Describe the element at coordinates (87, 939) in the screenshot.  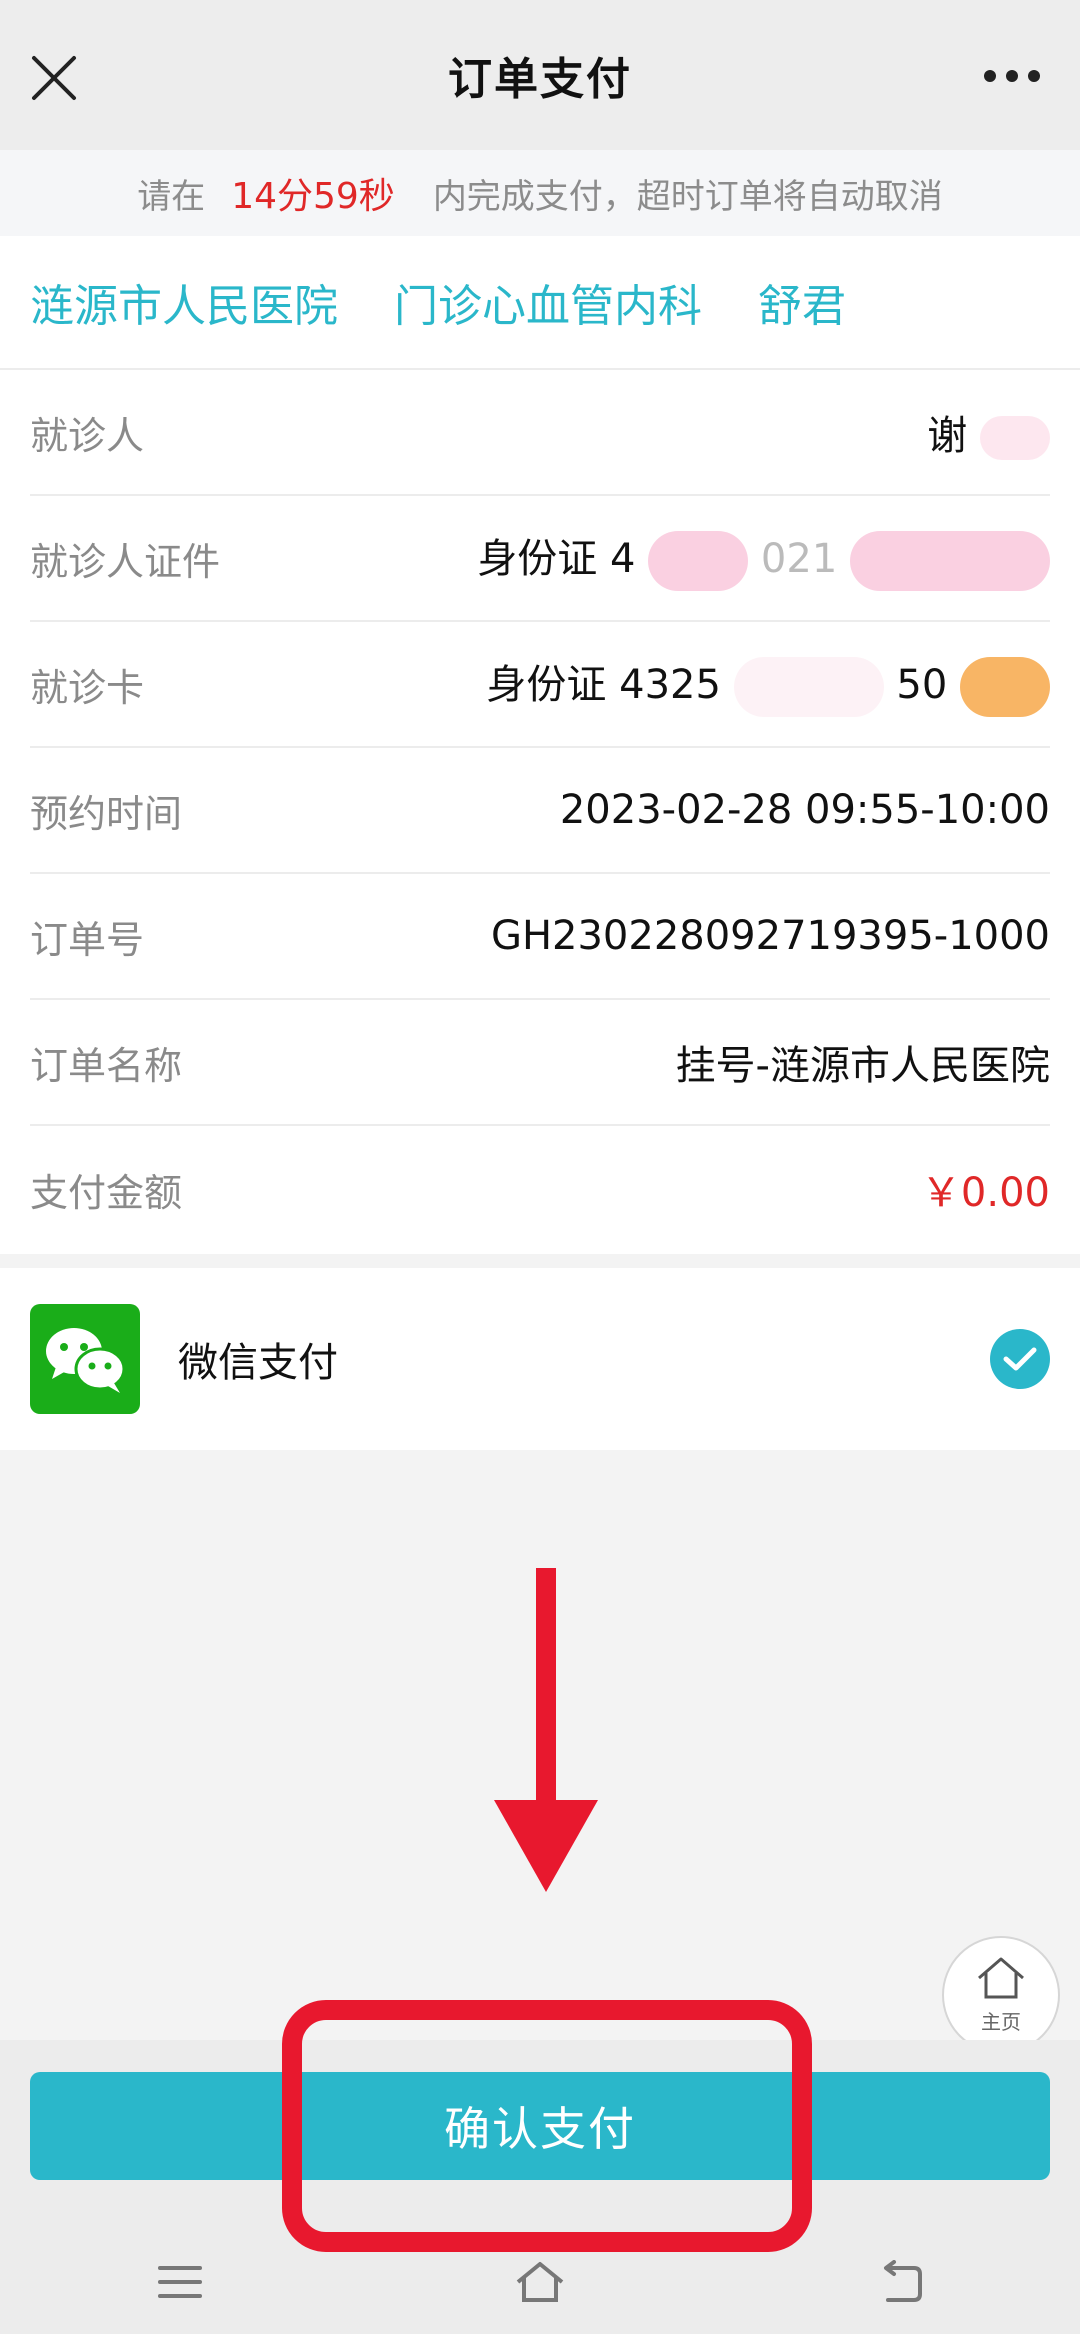
I see `detail-label: 订单号` at that location.